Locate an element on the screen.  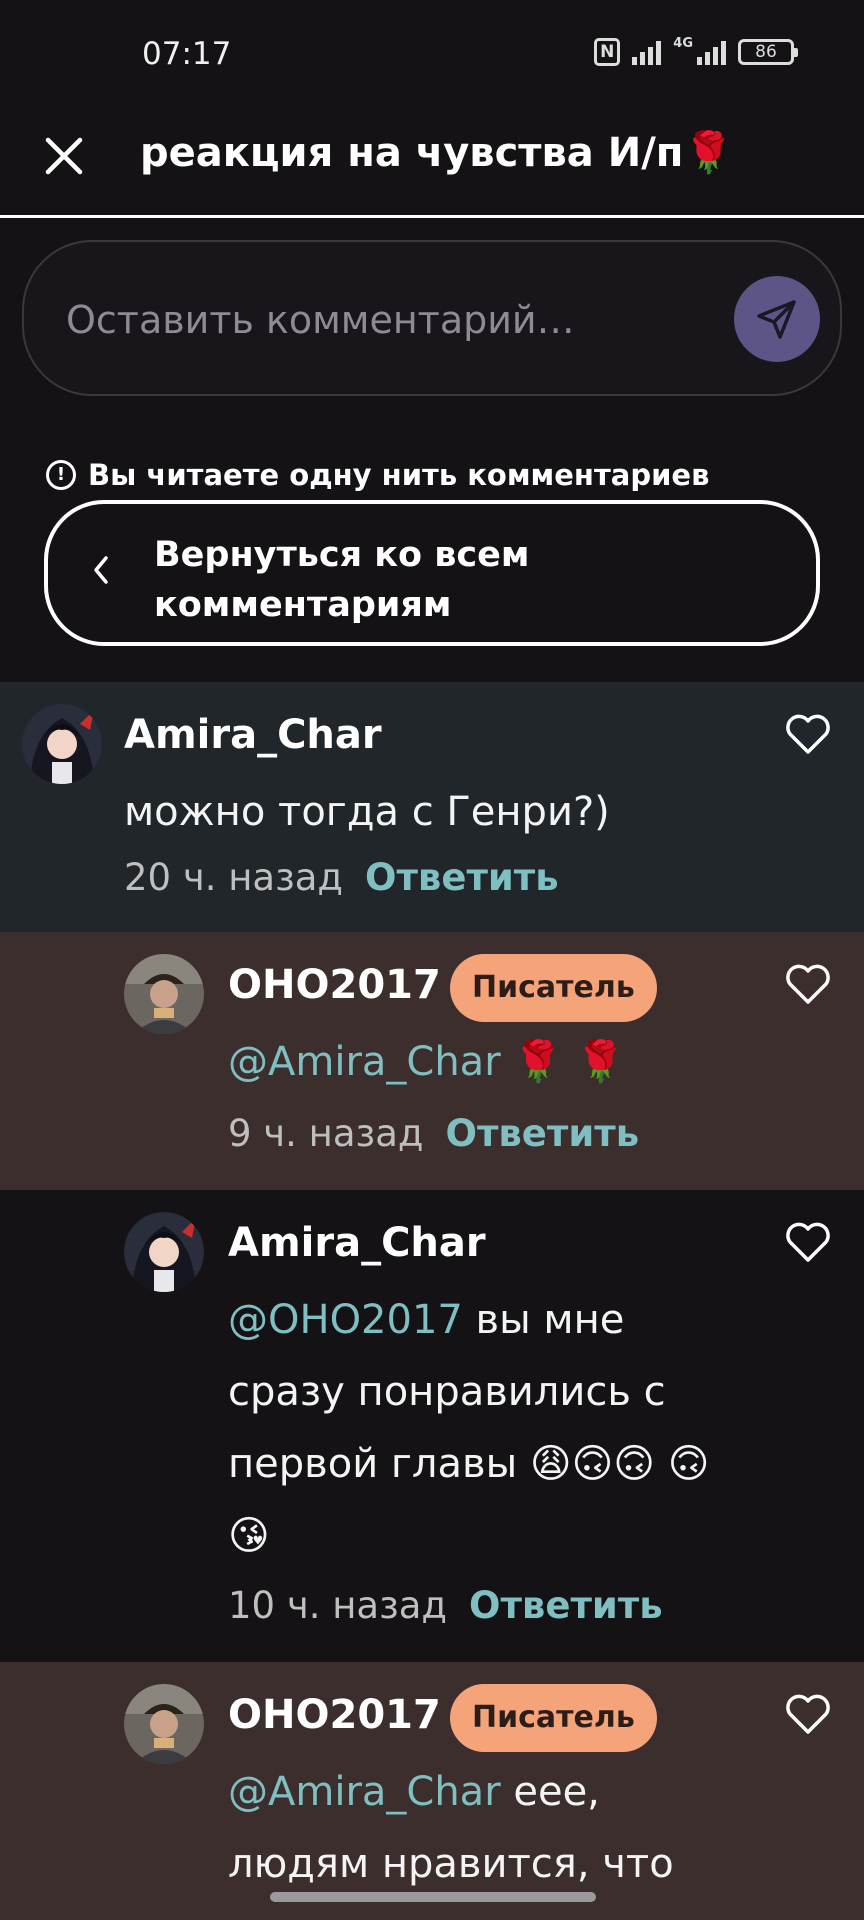
nfc-icon: N is located at coordinates (607, 52).